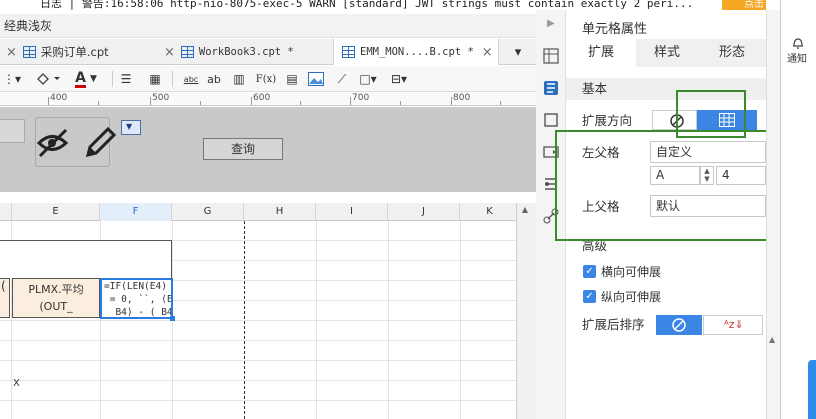 This screenshot has height=419, width=816. I want to click on ruler-mark: 600, so click(262, 98).